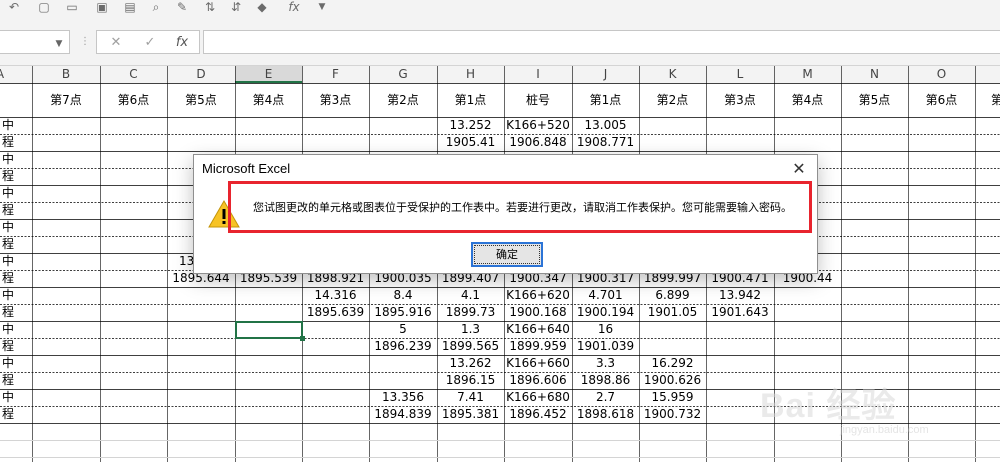 This screenshot has width=1000, height=462. What do you see at coordinates (35, 42) in the screenshot?
I see `name-box: ▼` at bounding box center [35, 42].